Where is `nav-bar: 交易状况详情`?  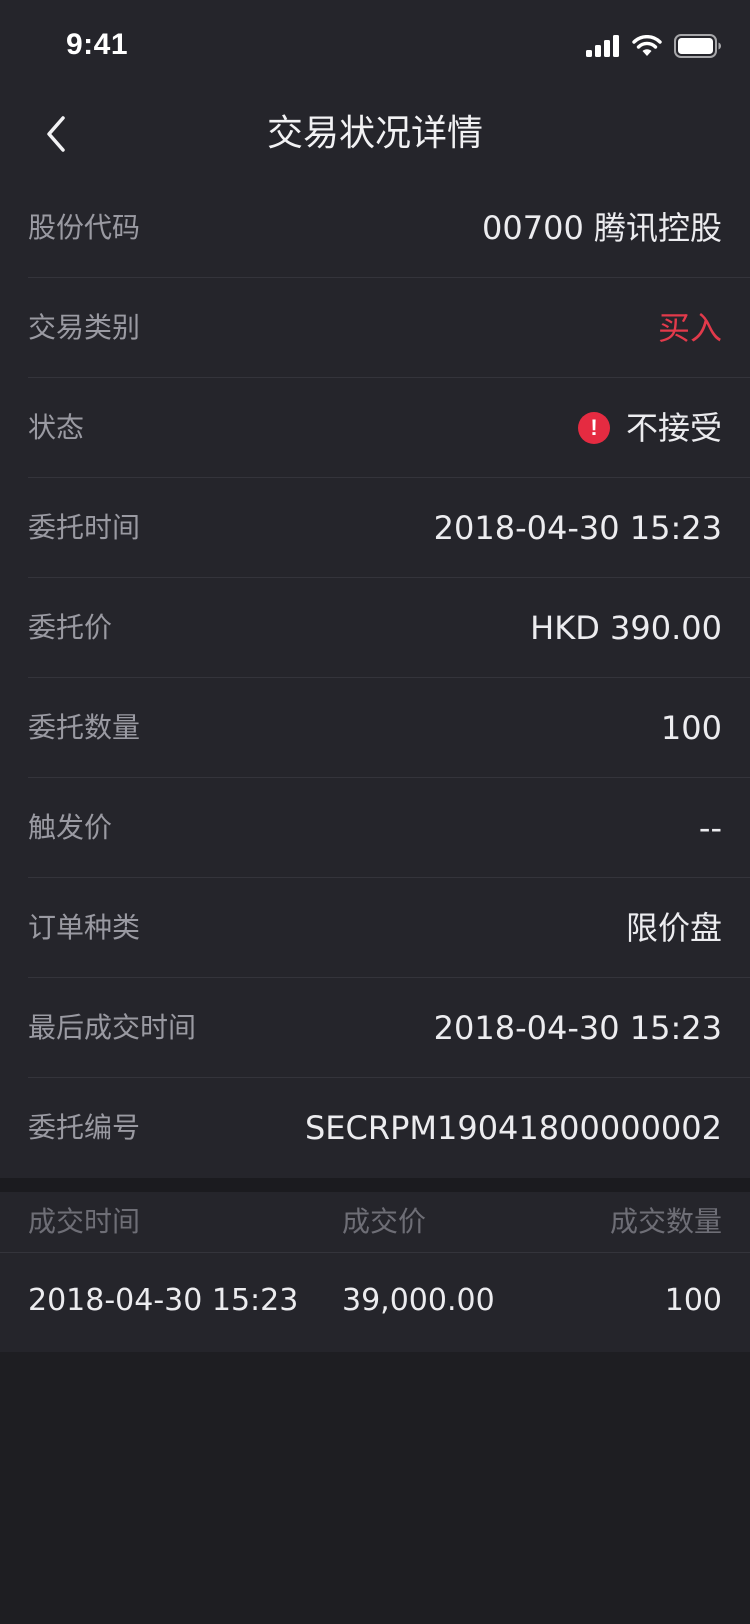
nav-bar: 交易状况详情 is located at coordinates (375, 134).